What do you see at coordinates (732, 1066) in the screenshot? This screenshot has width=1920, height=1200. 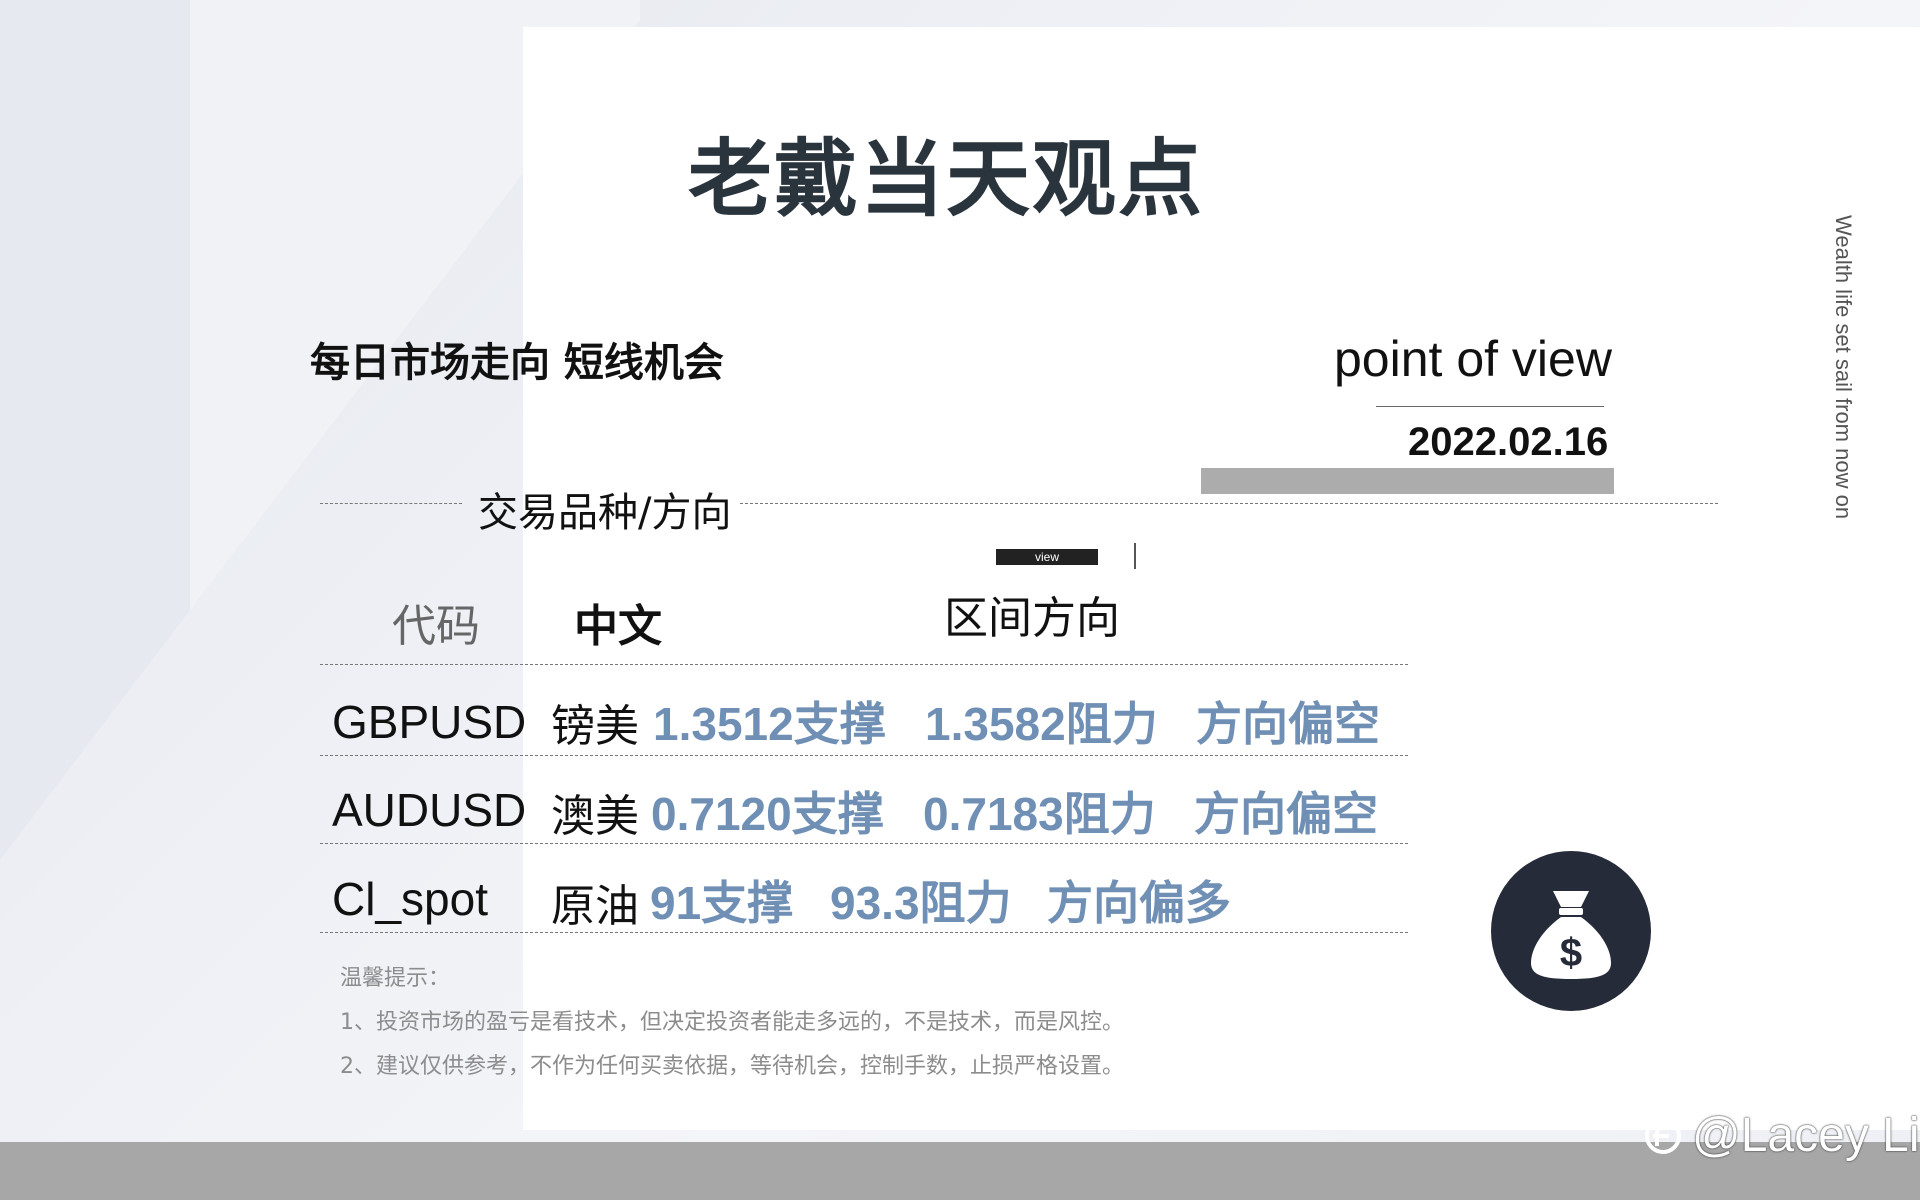 I see `tips-line: 2、建议仅供参考，不作为任何买卖依据，等待机会，控制手数，止损严格设置。` at bounding box center [732, 1066].